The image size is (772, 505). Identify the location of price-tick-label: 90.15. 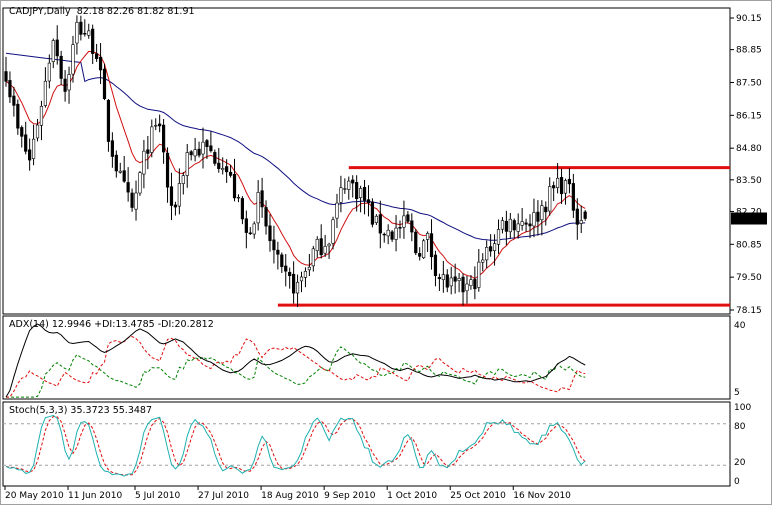
(749, 19).